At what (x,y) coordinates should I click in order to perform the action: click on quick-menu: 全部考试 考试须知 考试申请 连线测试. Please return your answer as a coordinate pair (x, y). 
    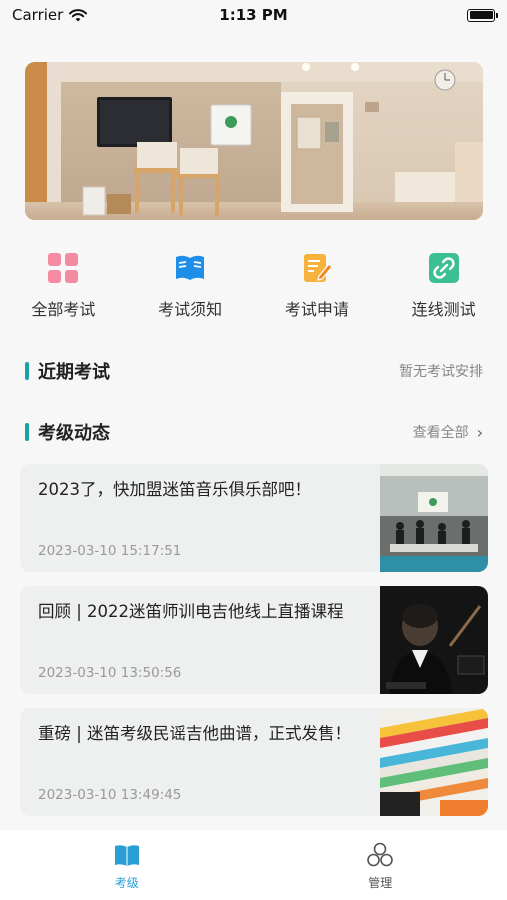
    Looking at the image, I should click on (253, 289).